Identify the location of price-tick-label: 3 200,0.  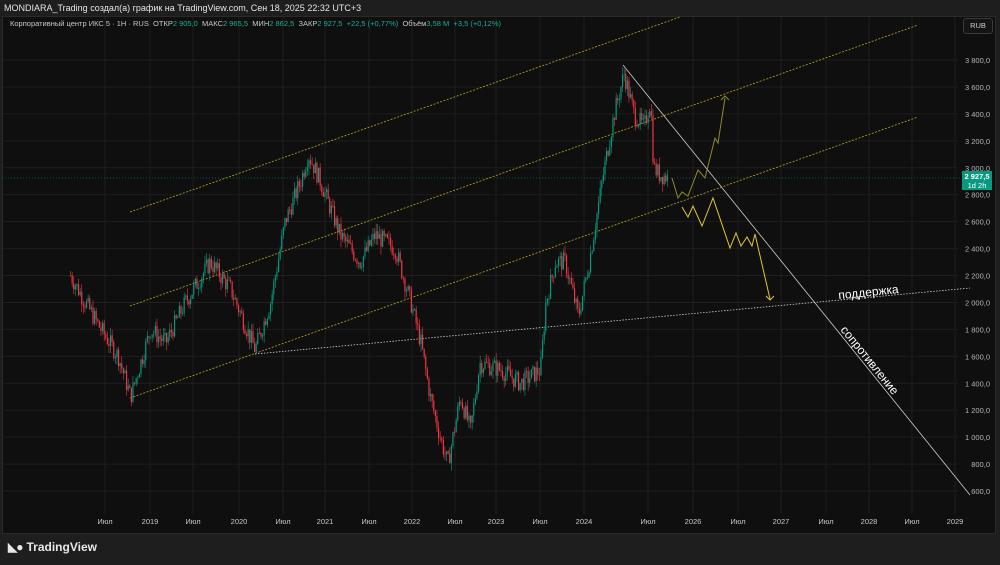
(977, 141).